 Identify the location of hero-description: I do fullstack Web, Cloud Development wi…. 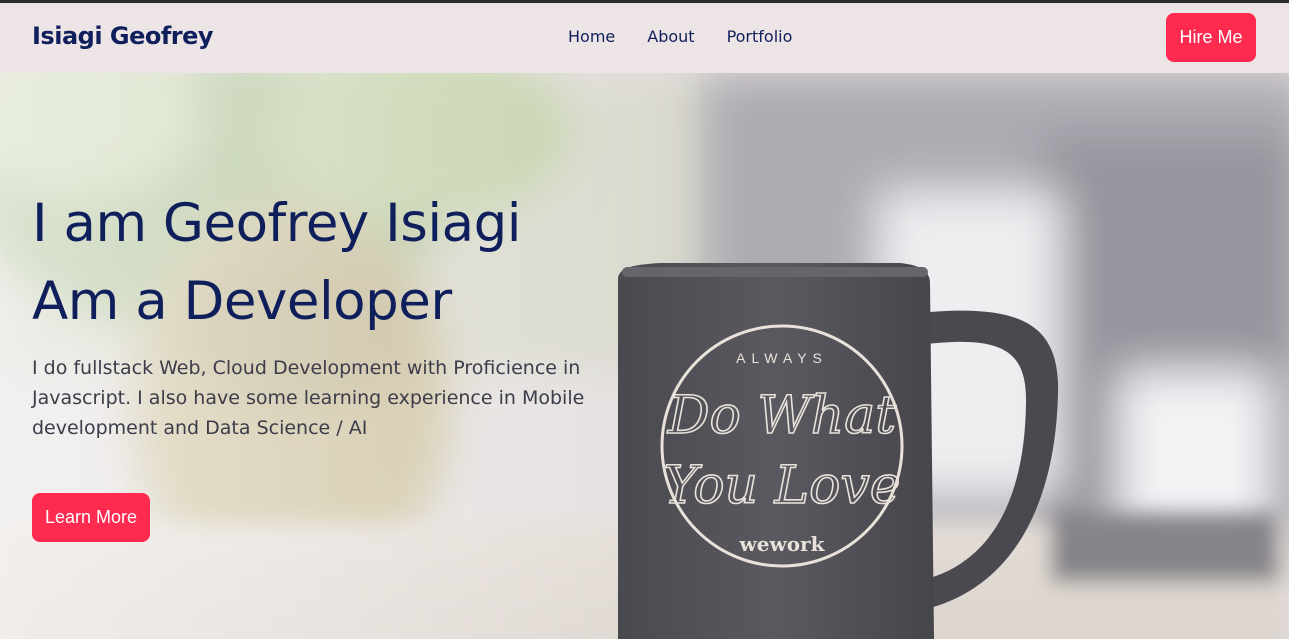
(308, 398).